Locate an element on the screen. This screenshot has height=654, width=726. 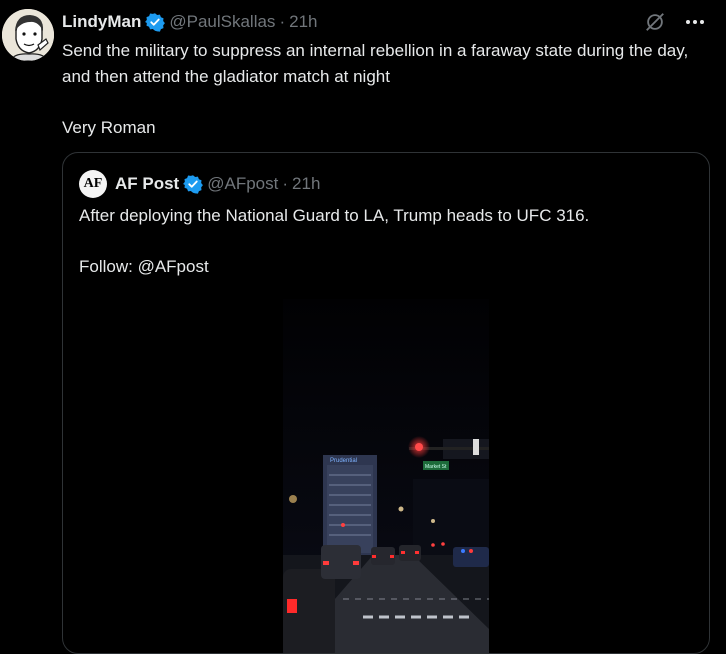
tweet-text-line: Very Roman is located at coordinates (109, 127).